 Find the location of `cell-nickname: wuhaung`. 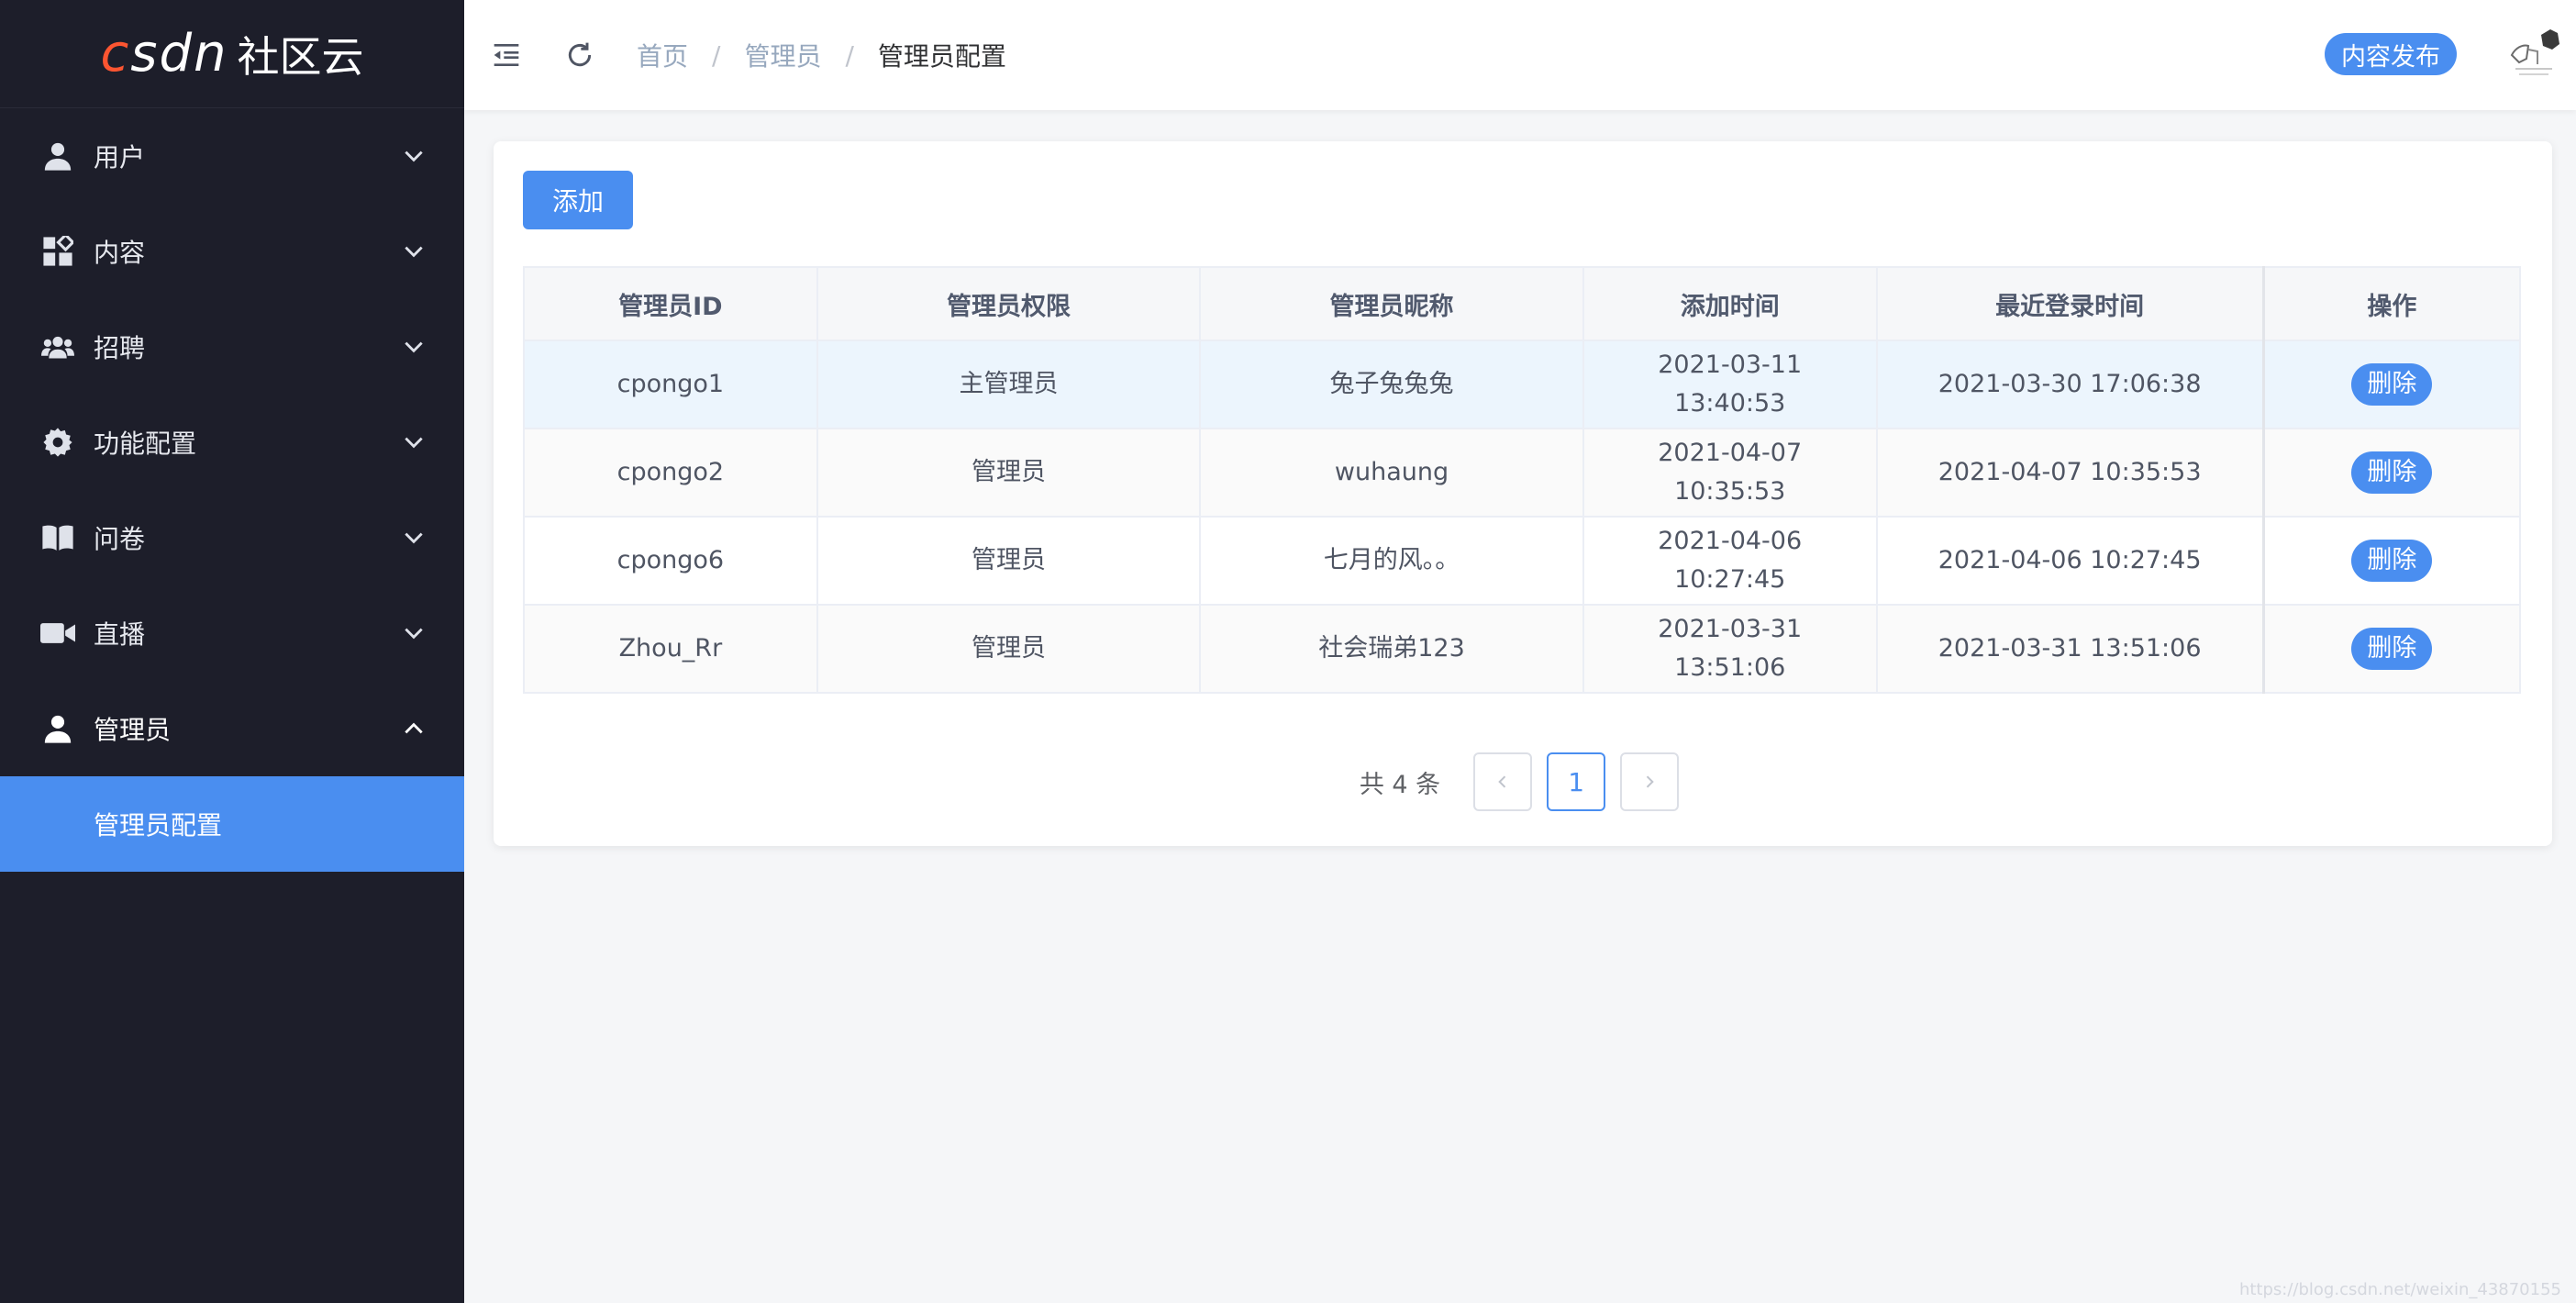

cell-nickname: wuhaung is located at coordinates (1391, 473).